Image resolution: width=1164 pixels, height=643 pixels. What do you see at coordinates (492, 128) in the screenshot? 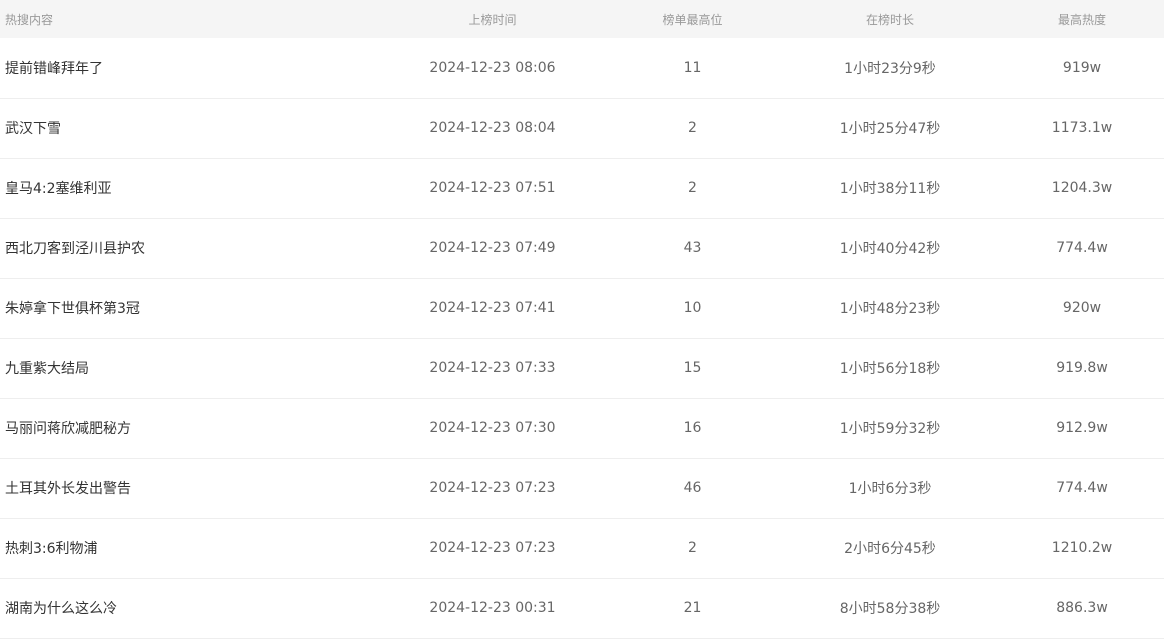
I see `cell-listed-time: 2024-12-23 08:04` at bounding box center [492, 128].